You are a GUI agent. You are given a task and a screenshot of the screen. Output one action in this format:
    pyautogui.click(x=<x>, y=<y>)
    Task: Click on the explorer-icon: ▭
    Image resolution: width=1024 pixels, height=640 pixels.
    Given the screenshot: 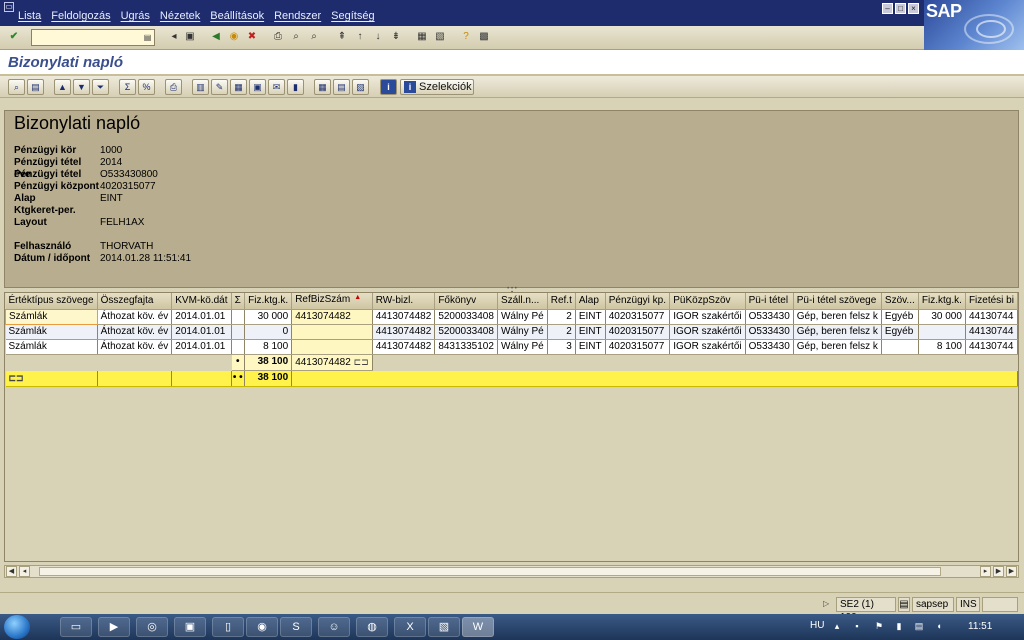 What is the action you would take?
    pyautogui.click(x=76, y=627)
    